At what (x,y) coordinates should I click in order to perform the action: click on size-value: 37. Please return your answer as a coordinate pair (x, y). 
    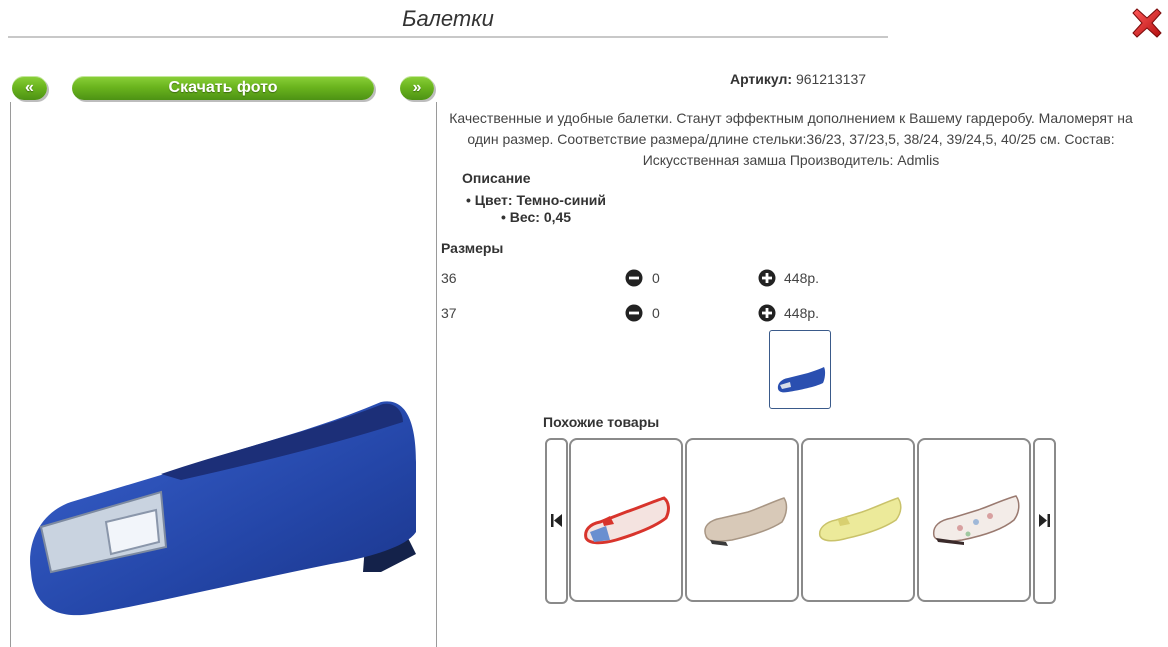
    Looking at the image, I should click on (449, 313).